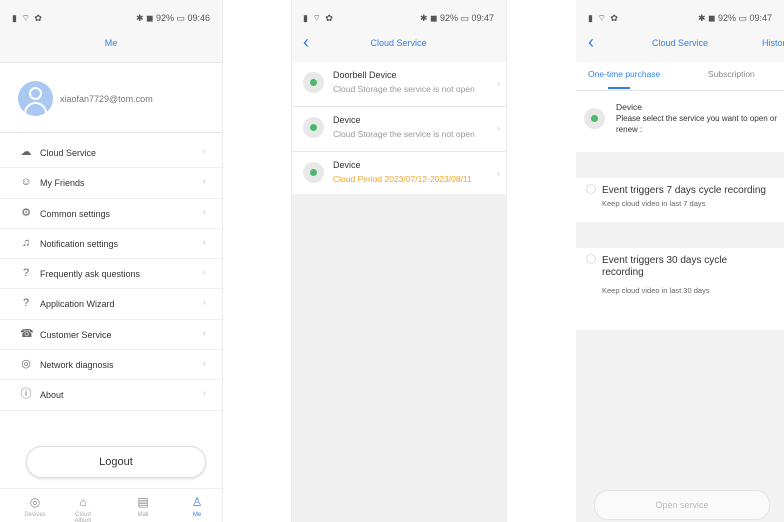 The height and width of the screenshot is (522, 784). Describe the element at coordinates (62, 183) in the screenshot. I see `menu-item-label: My Friends` at that location.